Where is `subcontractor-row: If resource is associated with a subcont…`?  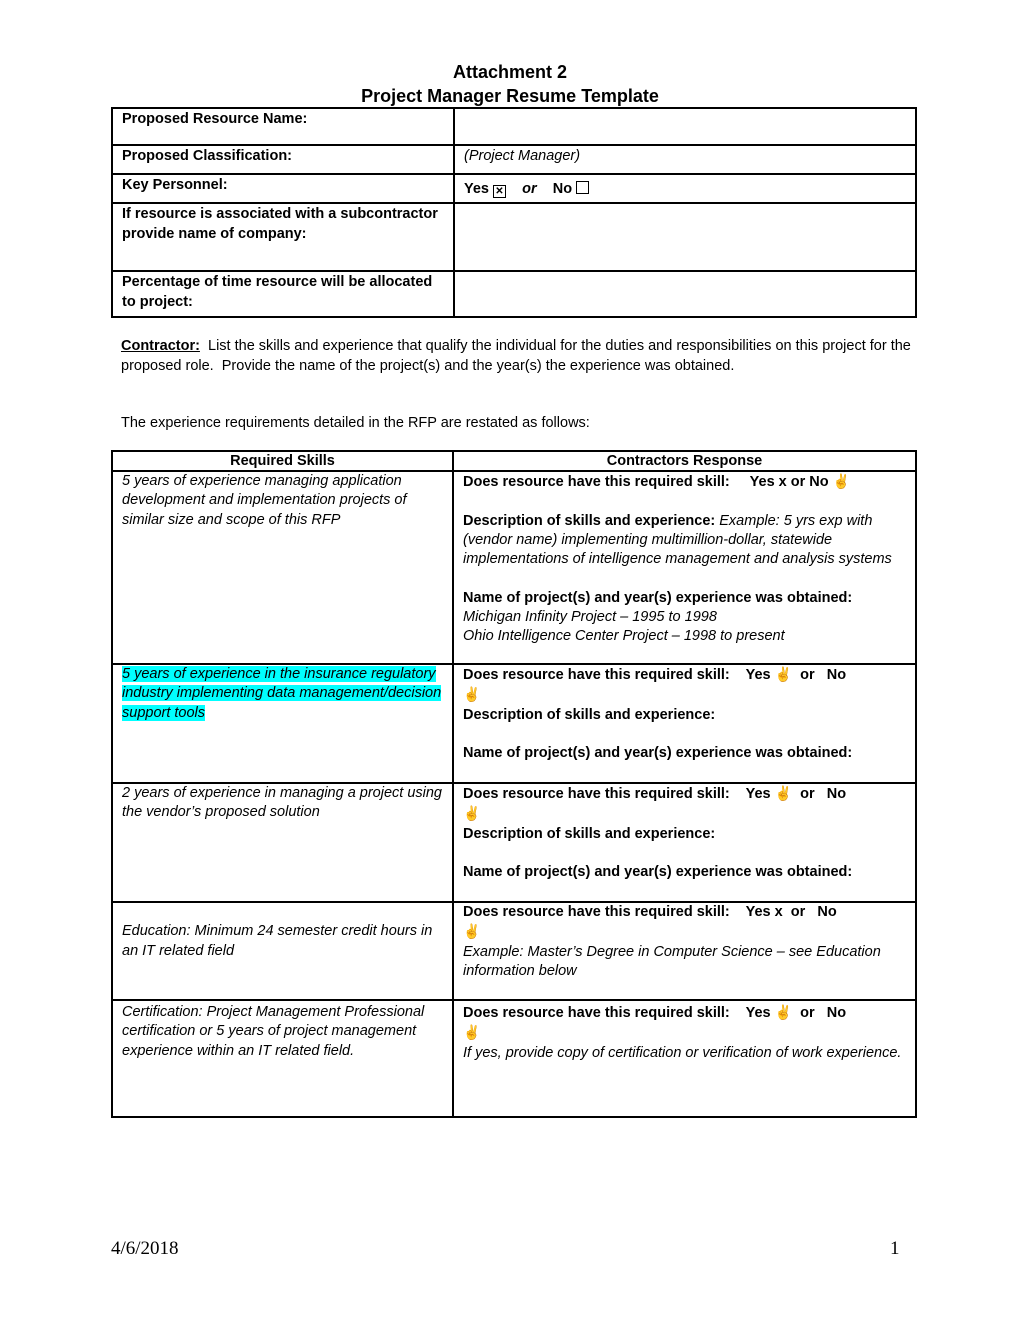
subcontractor-row: If resource is associated with a subcont… is located at coordinates (514, 237).